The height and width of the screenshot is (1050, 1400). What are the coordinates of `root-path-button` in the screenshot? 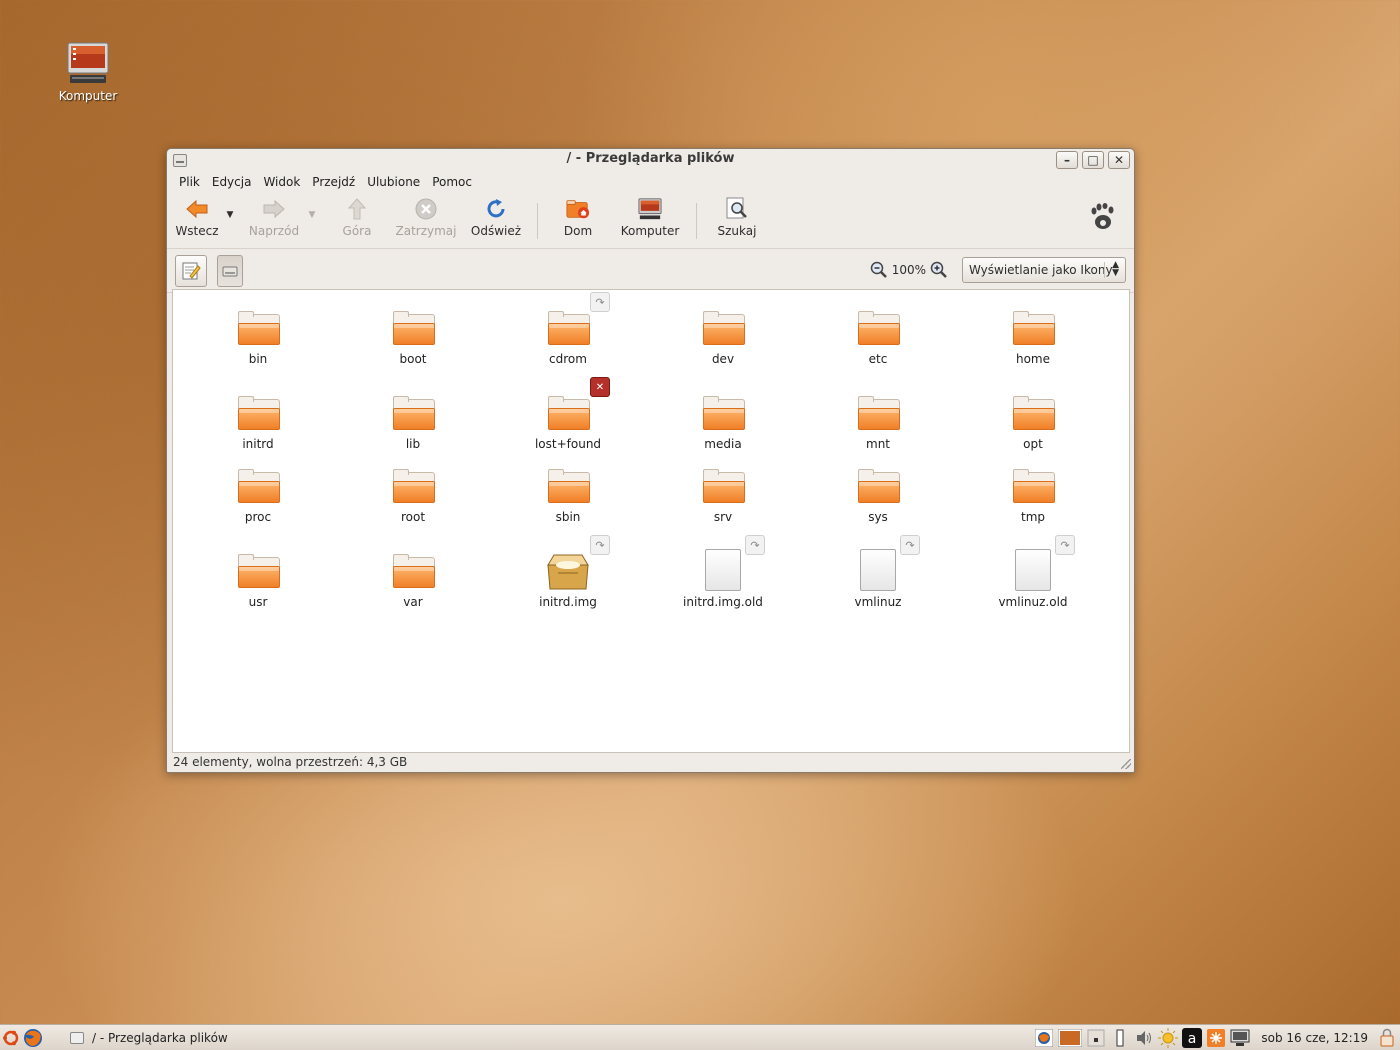 It's located at (230, 270).